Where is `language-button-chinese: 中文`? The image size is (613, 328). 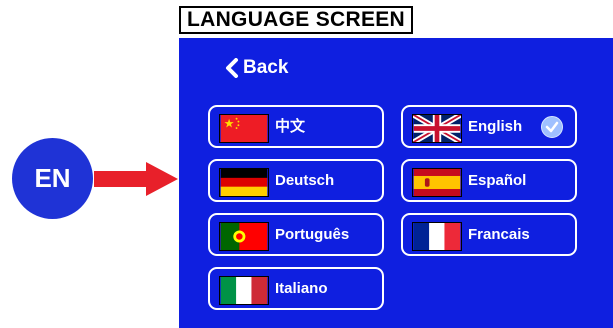 language-button-chinese: 中文 is located at coordinates (296, 126).